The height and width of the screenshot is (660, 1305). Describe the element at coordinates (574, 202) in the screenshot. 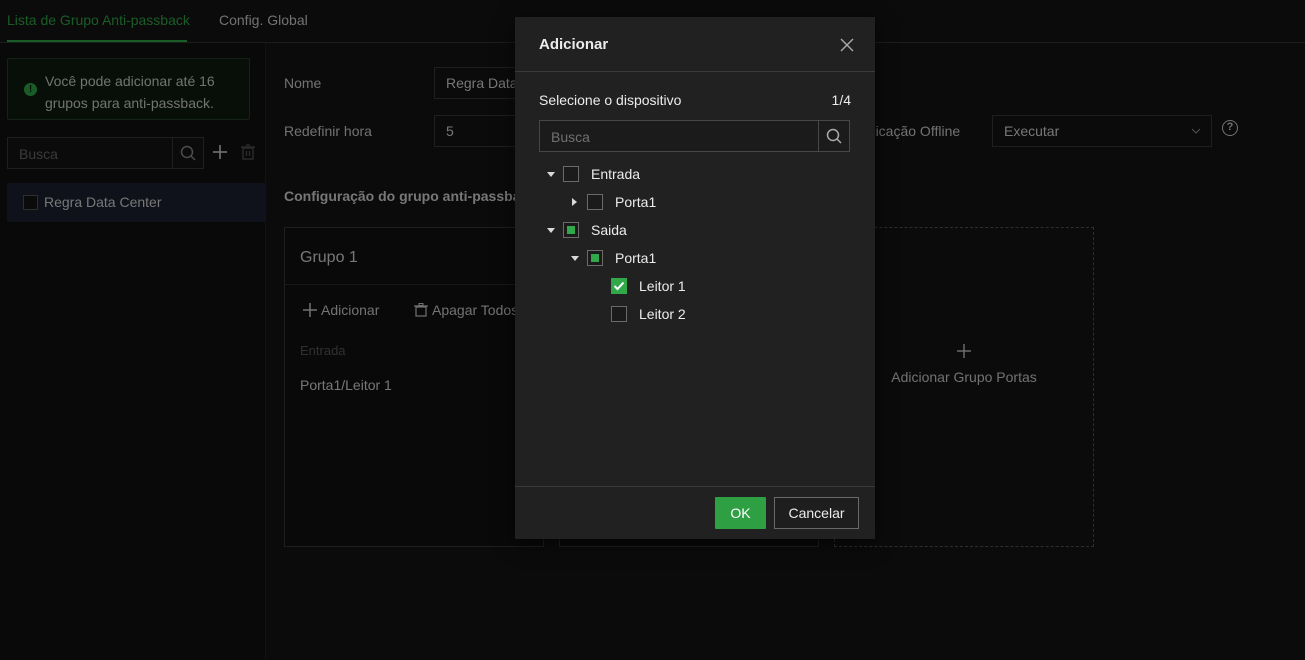

I see `collapse-arrow-icon` at that location.